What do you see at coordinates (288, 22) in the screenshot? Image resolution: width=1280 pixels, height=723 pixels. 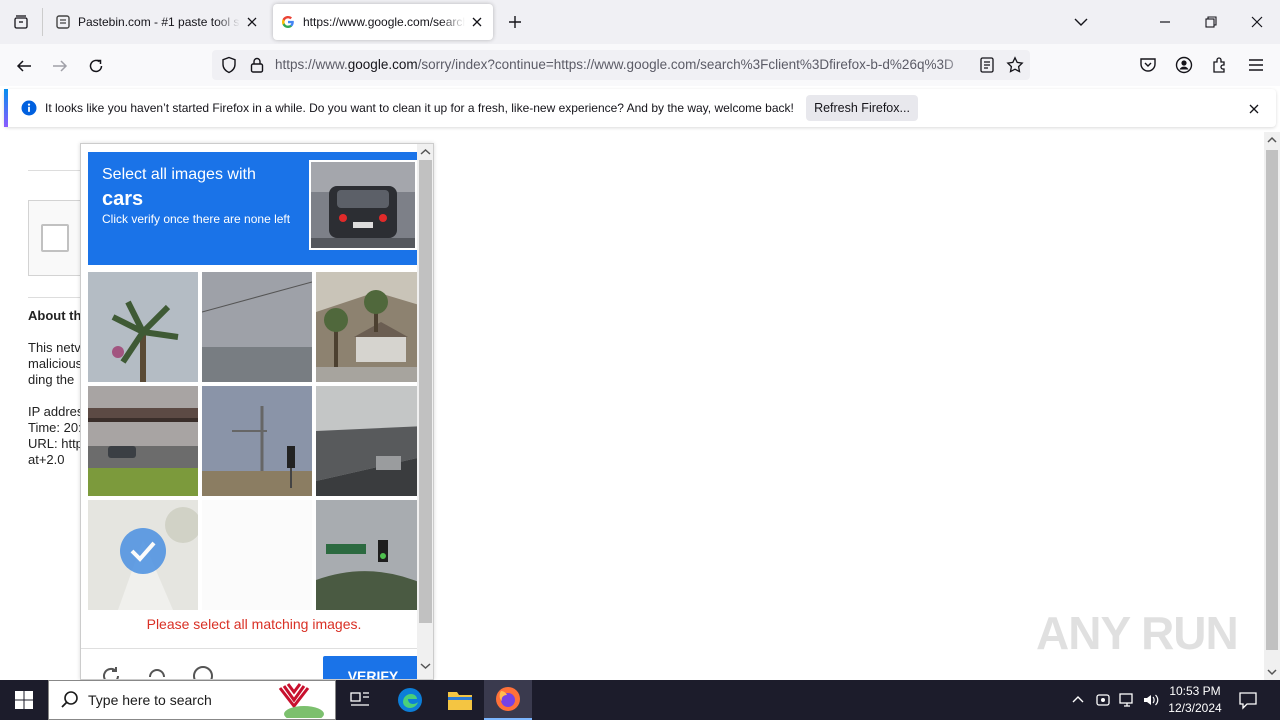 I see `google-icon` at bounding box center [288, 22].